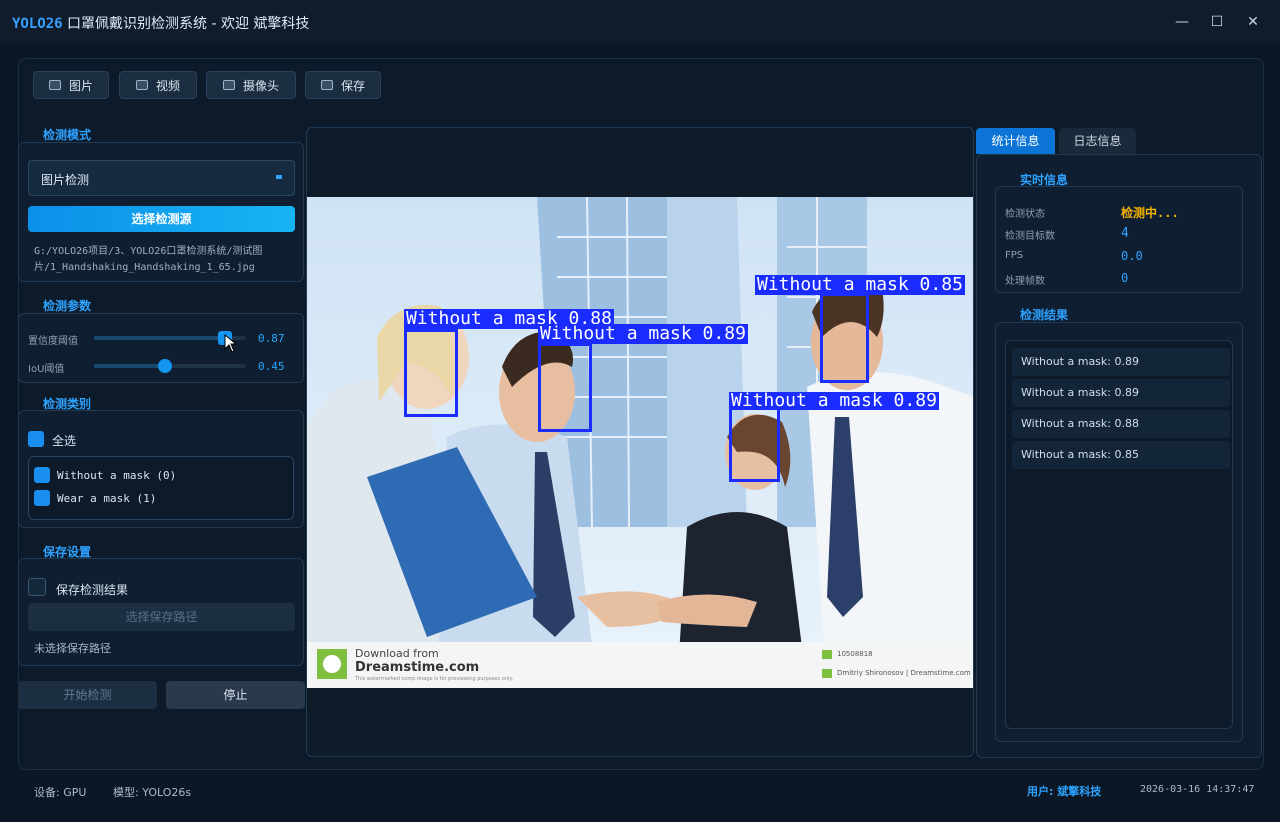 This screenshot has width=1280, height=822. Describe the element at coordinates (87, 695) in the screenshot. I see `start-detect-button: 开始检测` at that location.